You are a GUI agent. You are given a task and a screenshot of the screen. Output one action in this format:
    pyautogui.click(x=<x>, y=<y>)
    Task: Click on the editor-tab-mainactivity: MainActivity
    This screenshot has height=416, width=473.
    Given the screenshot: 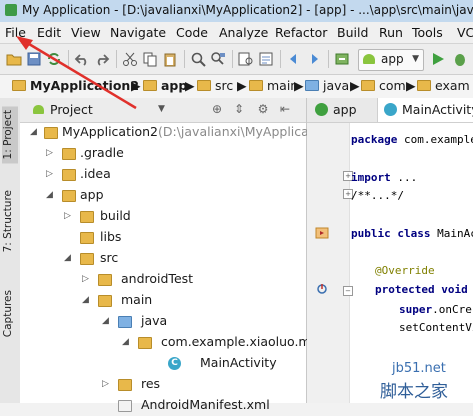 What is the action you would take?
    pyautogui.click(x=425, y=110)
    